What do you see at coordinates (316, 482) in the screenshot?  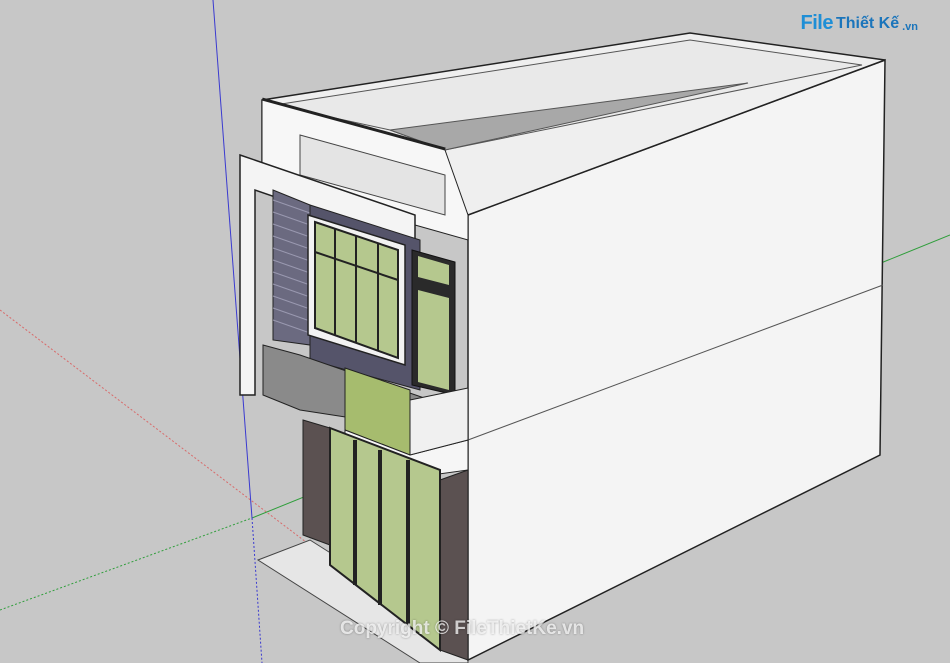 I see `stone-column-left` at bounding box center [316, 482].